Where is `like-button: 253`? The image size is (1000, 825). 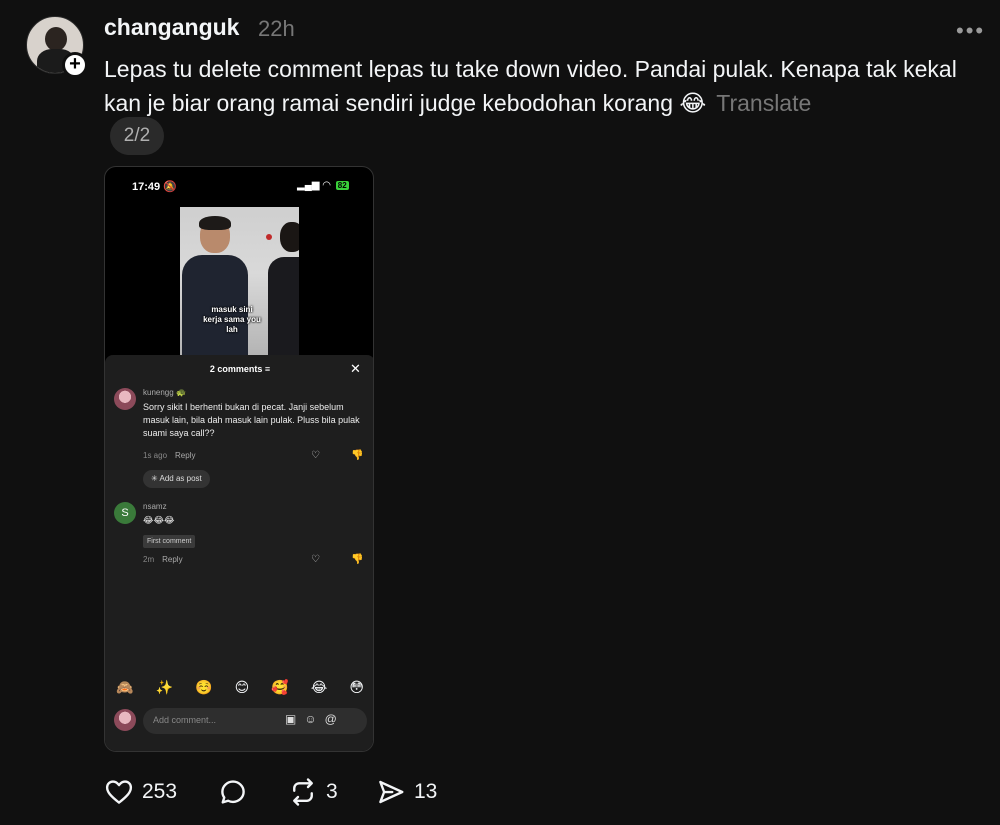 like-button: 253 is located at coordinates (140, 792).